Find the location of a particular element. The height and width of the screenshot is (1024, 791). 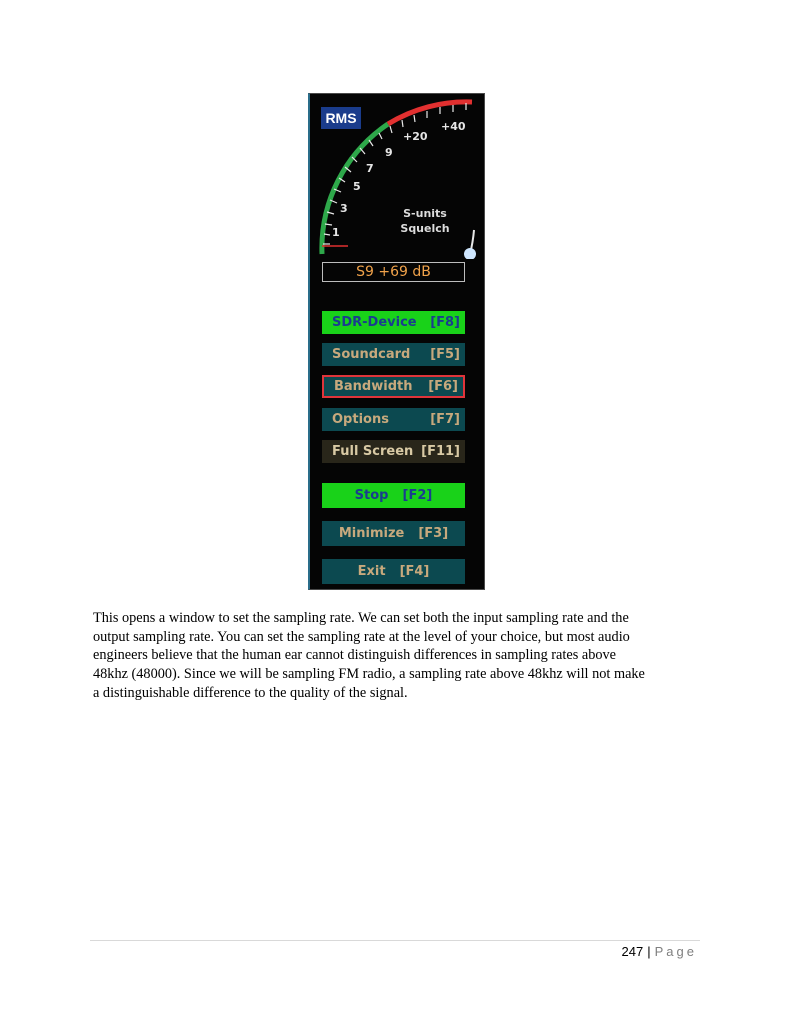

scale-label-9: 9 is located at coordinates (389, 152).